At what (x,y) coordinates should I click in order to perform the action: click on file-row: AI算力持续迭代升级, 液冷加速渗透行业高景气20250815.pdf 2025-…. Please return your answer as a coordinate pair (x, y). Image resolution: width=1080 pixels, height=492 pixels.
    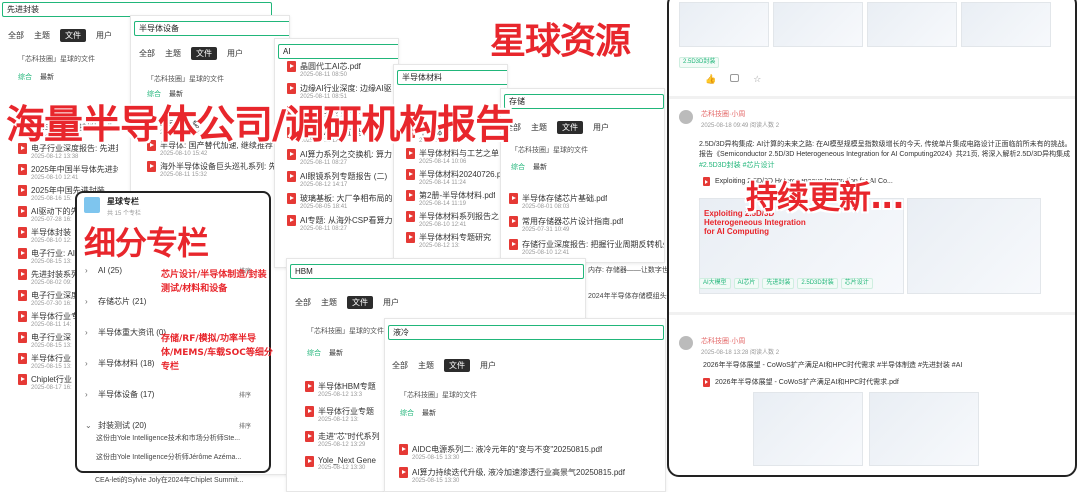
    Looking at the image, I should click on (531, 475).